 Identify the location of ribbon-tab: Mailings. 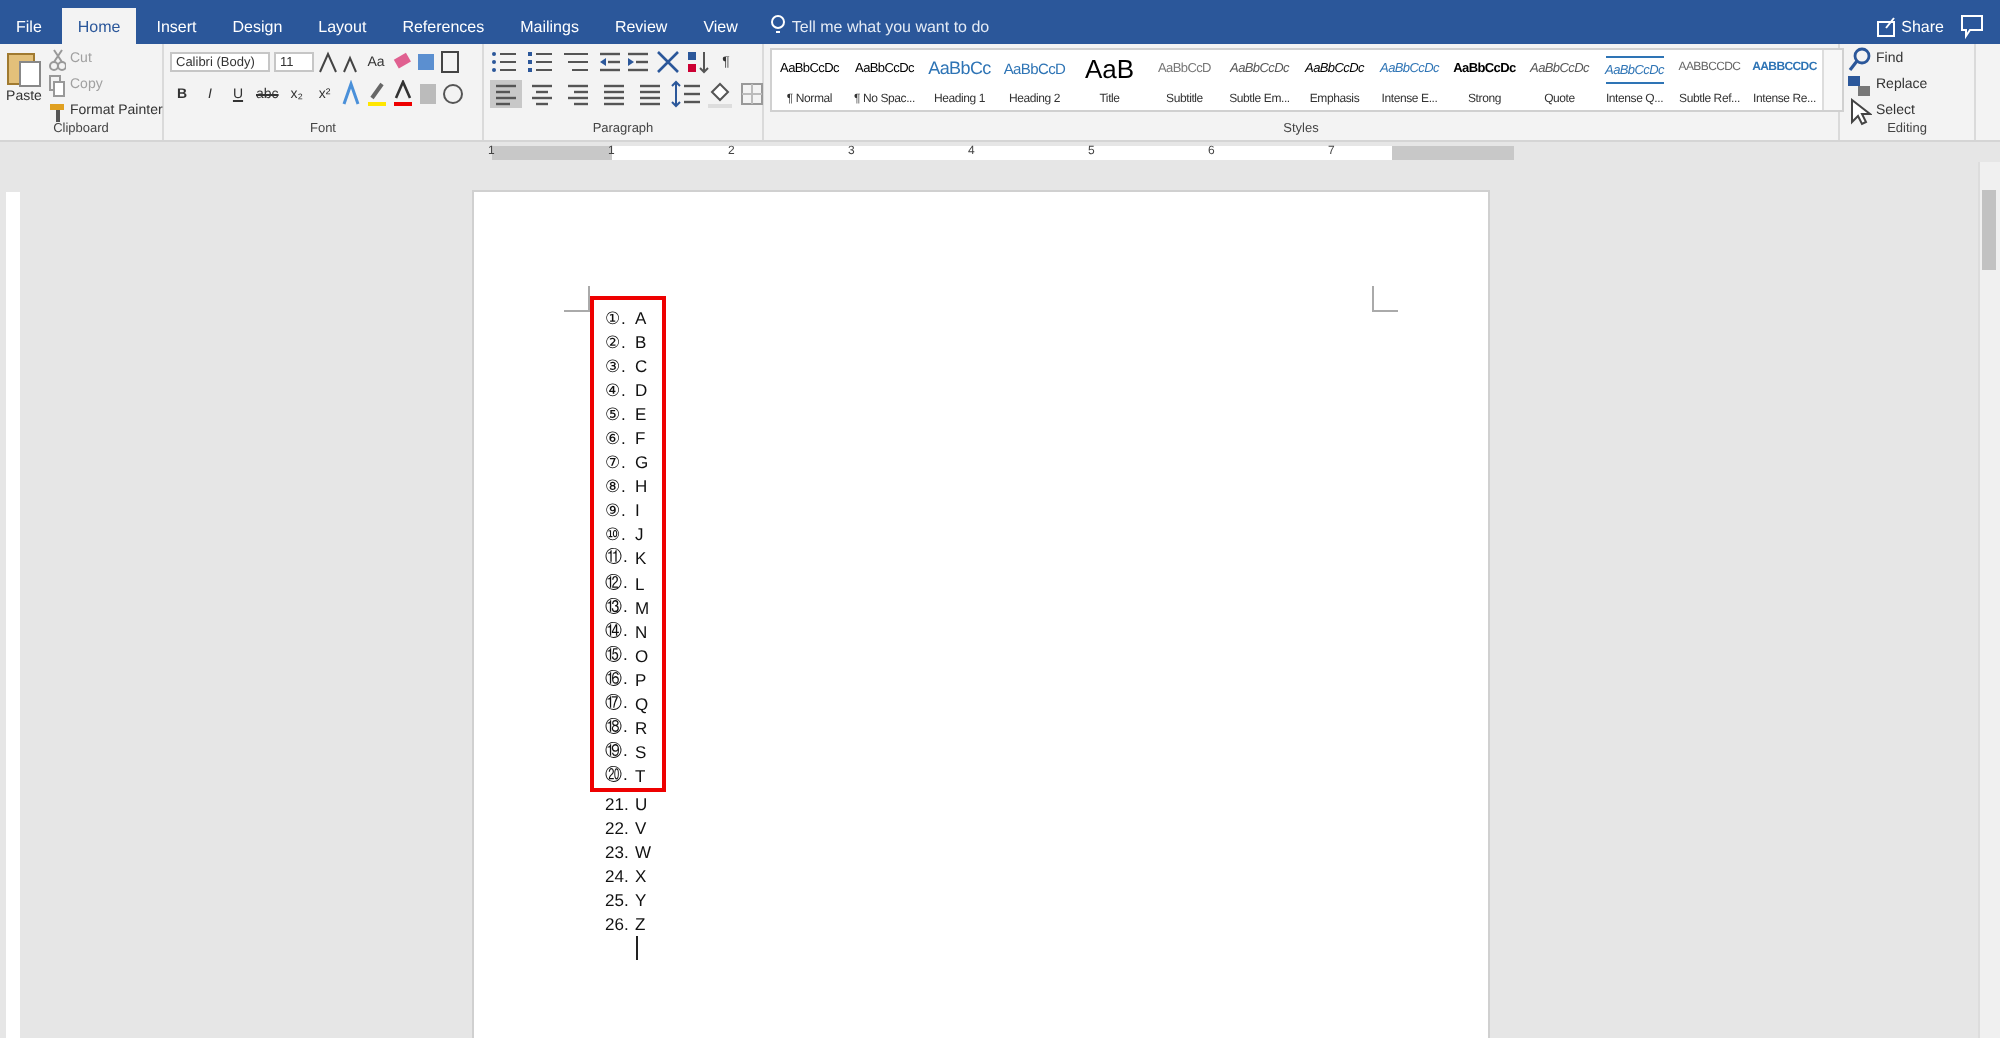
(549, 26).